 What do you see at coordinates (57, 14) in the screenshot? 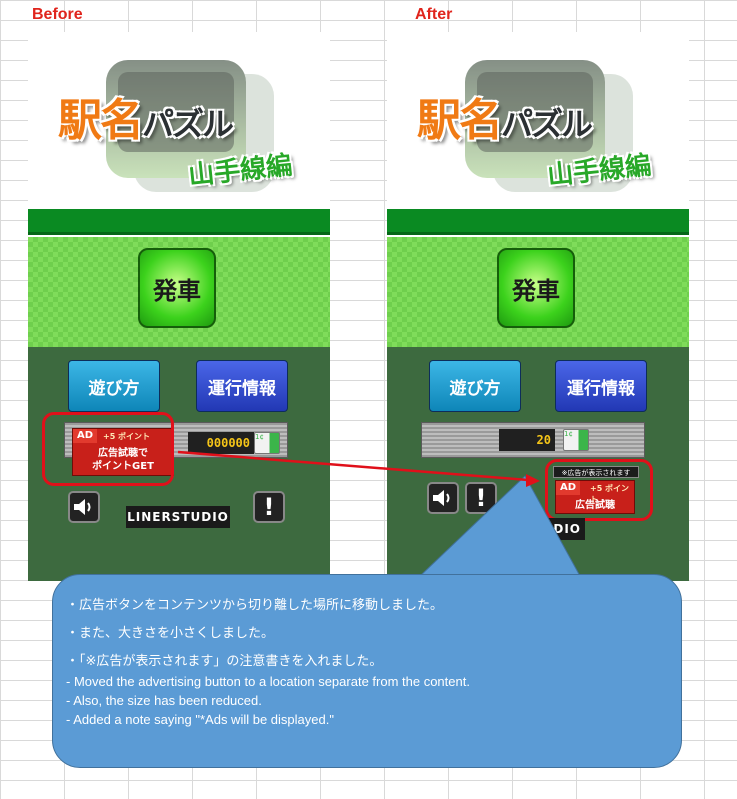
I see `before-label: Before` at bounding box center [57, 14].